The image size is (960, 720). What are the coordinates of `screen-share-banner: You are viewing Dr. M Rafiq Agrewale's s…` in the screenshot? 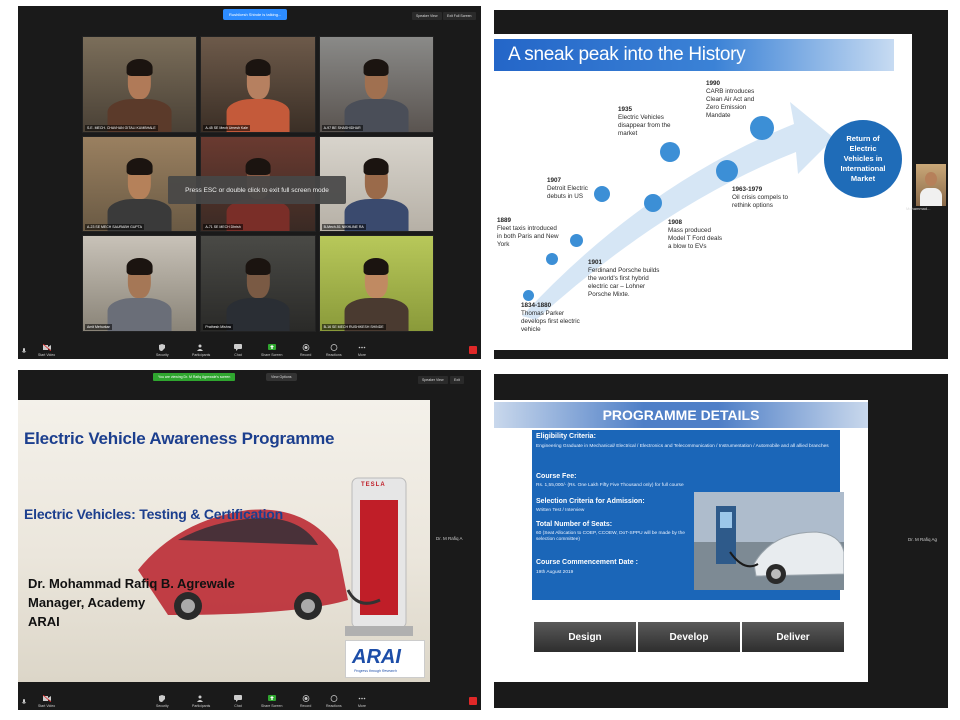 It's located at (194, 377).